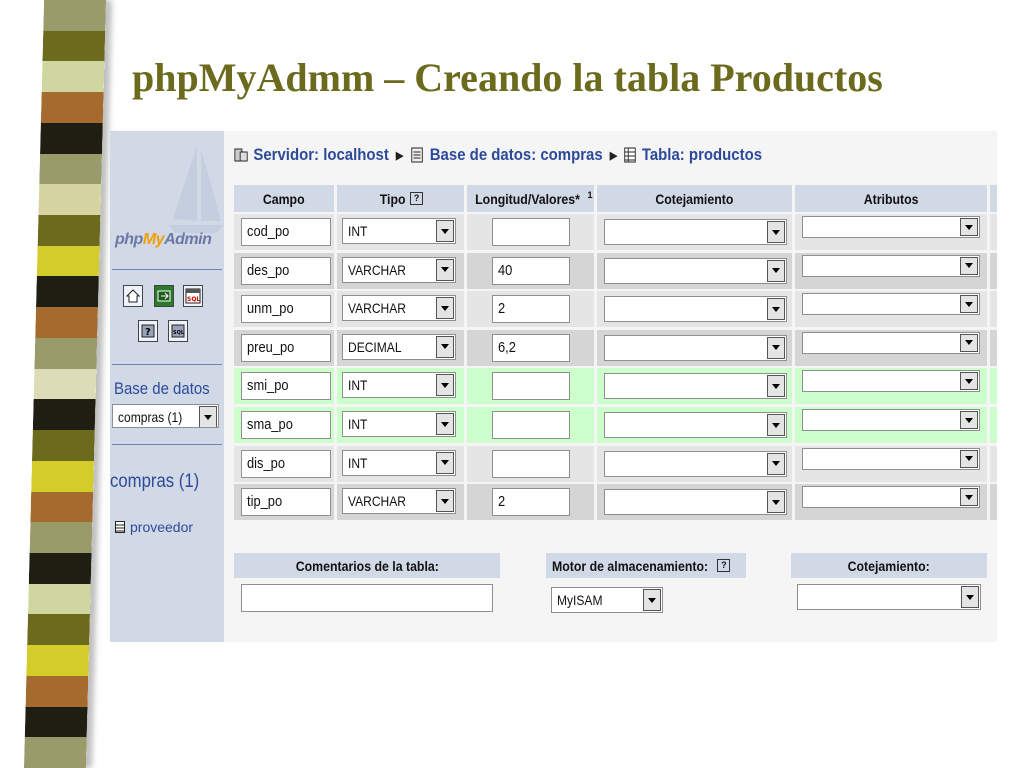 This screenshot has width=1024, height=768. I want to click on breadcrumb-server-label: Servidor: localhost, so click(321, 154).